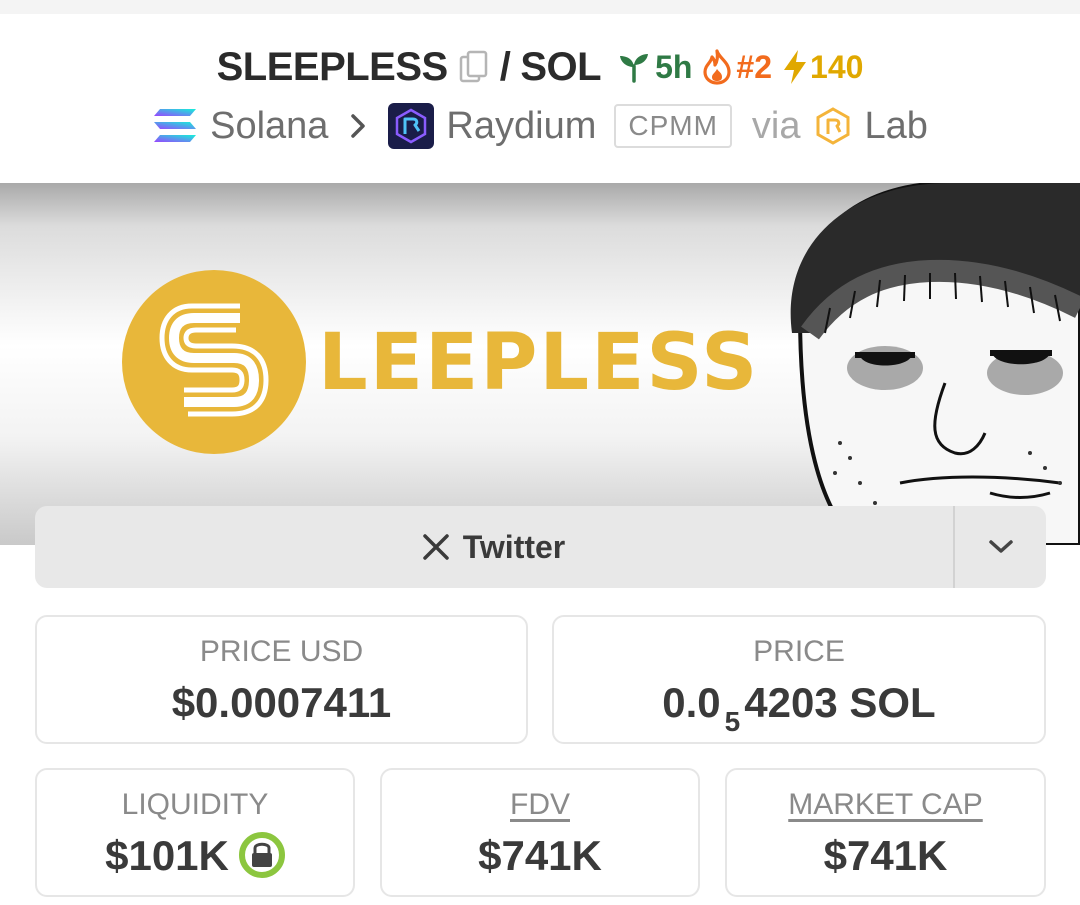 This screenshot has height=905, width=1080. What do you see at coordinates (754, 66) in the screenshot?
I see `trending-rank: #2` at bounding box center [754, 66].